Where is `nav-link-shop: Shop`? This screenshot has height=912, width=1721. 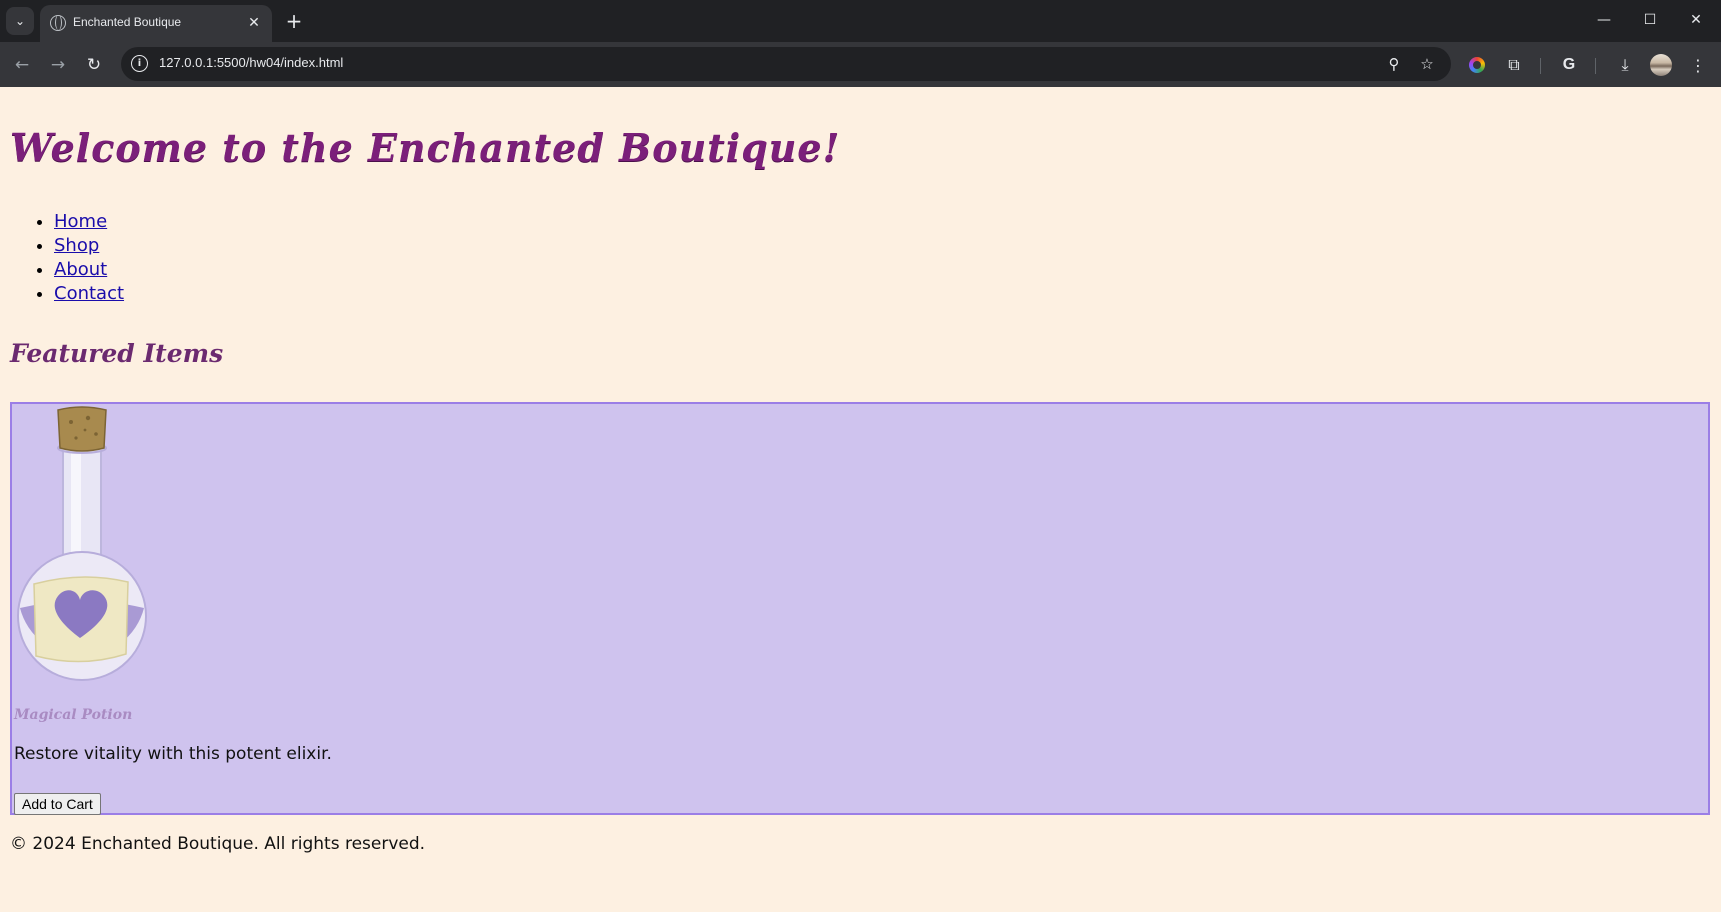
nav-link-shop: Shop is located at coordinates (76, 245).